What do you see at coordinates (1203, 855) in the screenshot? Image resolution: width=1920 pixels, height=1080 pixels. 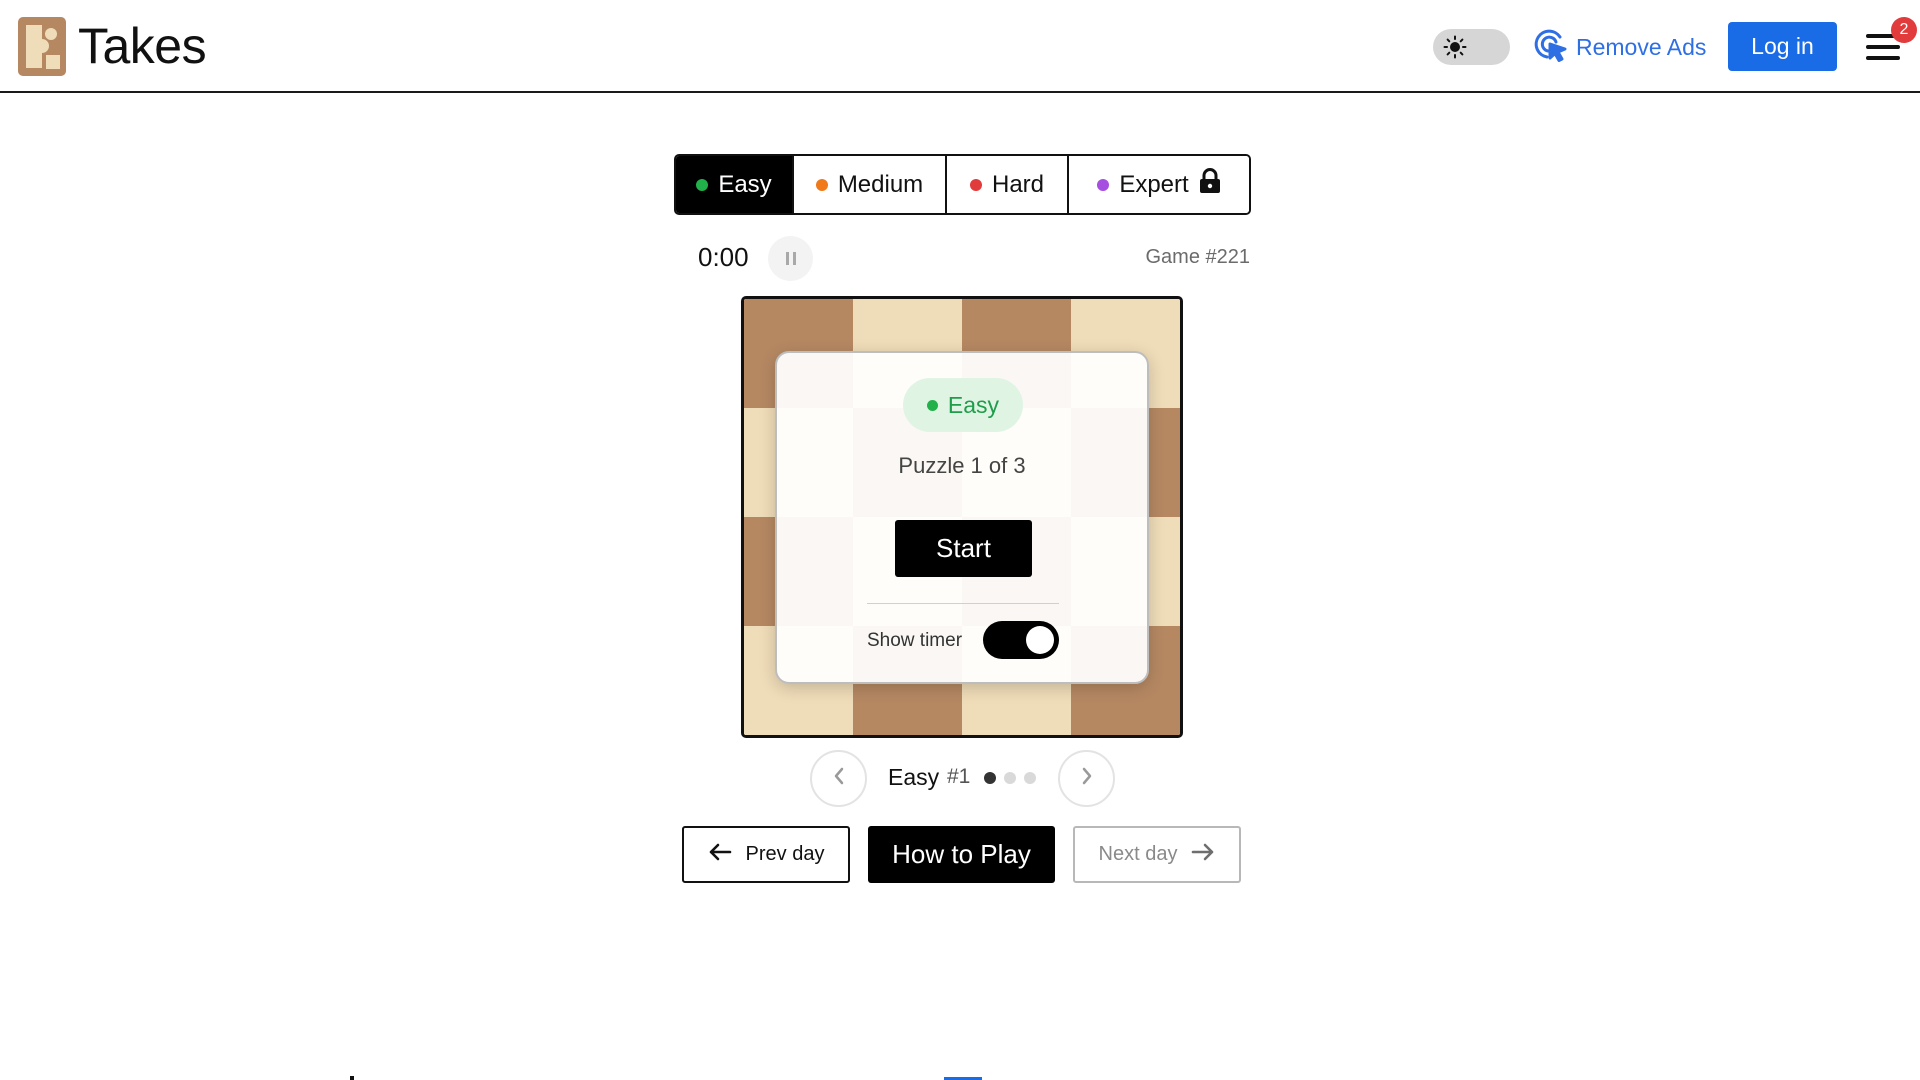 I see `arrow-right-icon` at bounding box center [1203, 855].